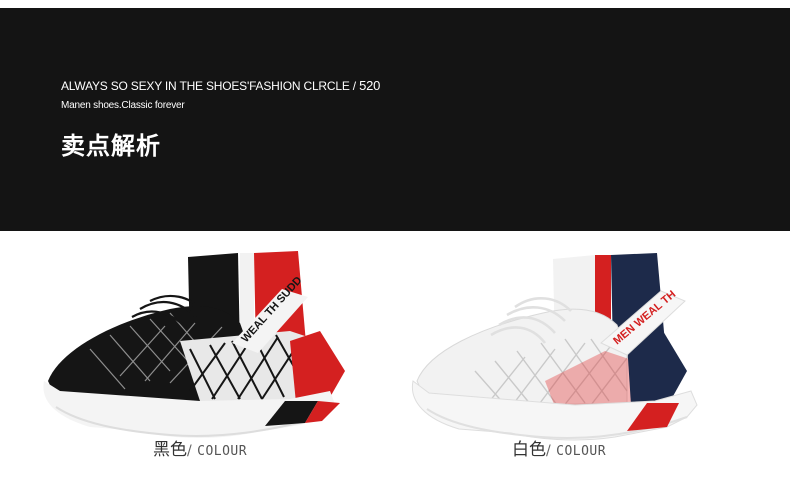 This screenshot has height=496, width=790. Describe the element at coordinates (222, 451) in the screenshot. I see `black-color-en: COLOUR` at that location.